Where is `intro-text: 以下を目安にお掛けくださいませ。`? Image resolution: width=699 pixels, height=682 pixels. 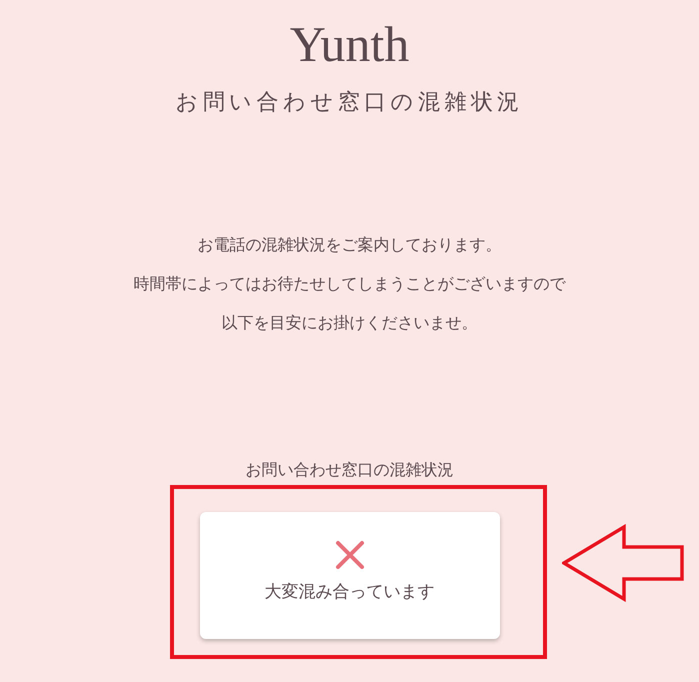 intro-text: 以下を目安にお掛けくださいませ。 is located at coordinates (350, 323).